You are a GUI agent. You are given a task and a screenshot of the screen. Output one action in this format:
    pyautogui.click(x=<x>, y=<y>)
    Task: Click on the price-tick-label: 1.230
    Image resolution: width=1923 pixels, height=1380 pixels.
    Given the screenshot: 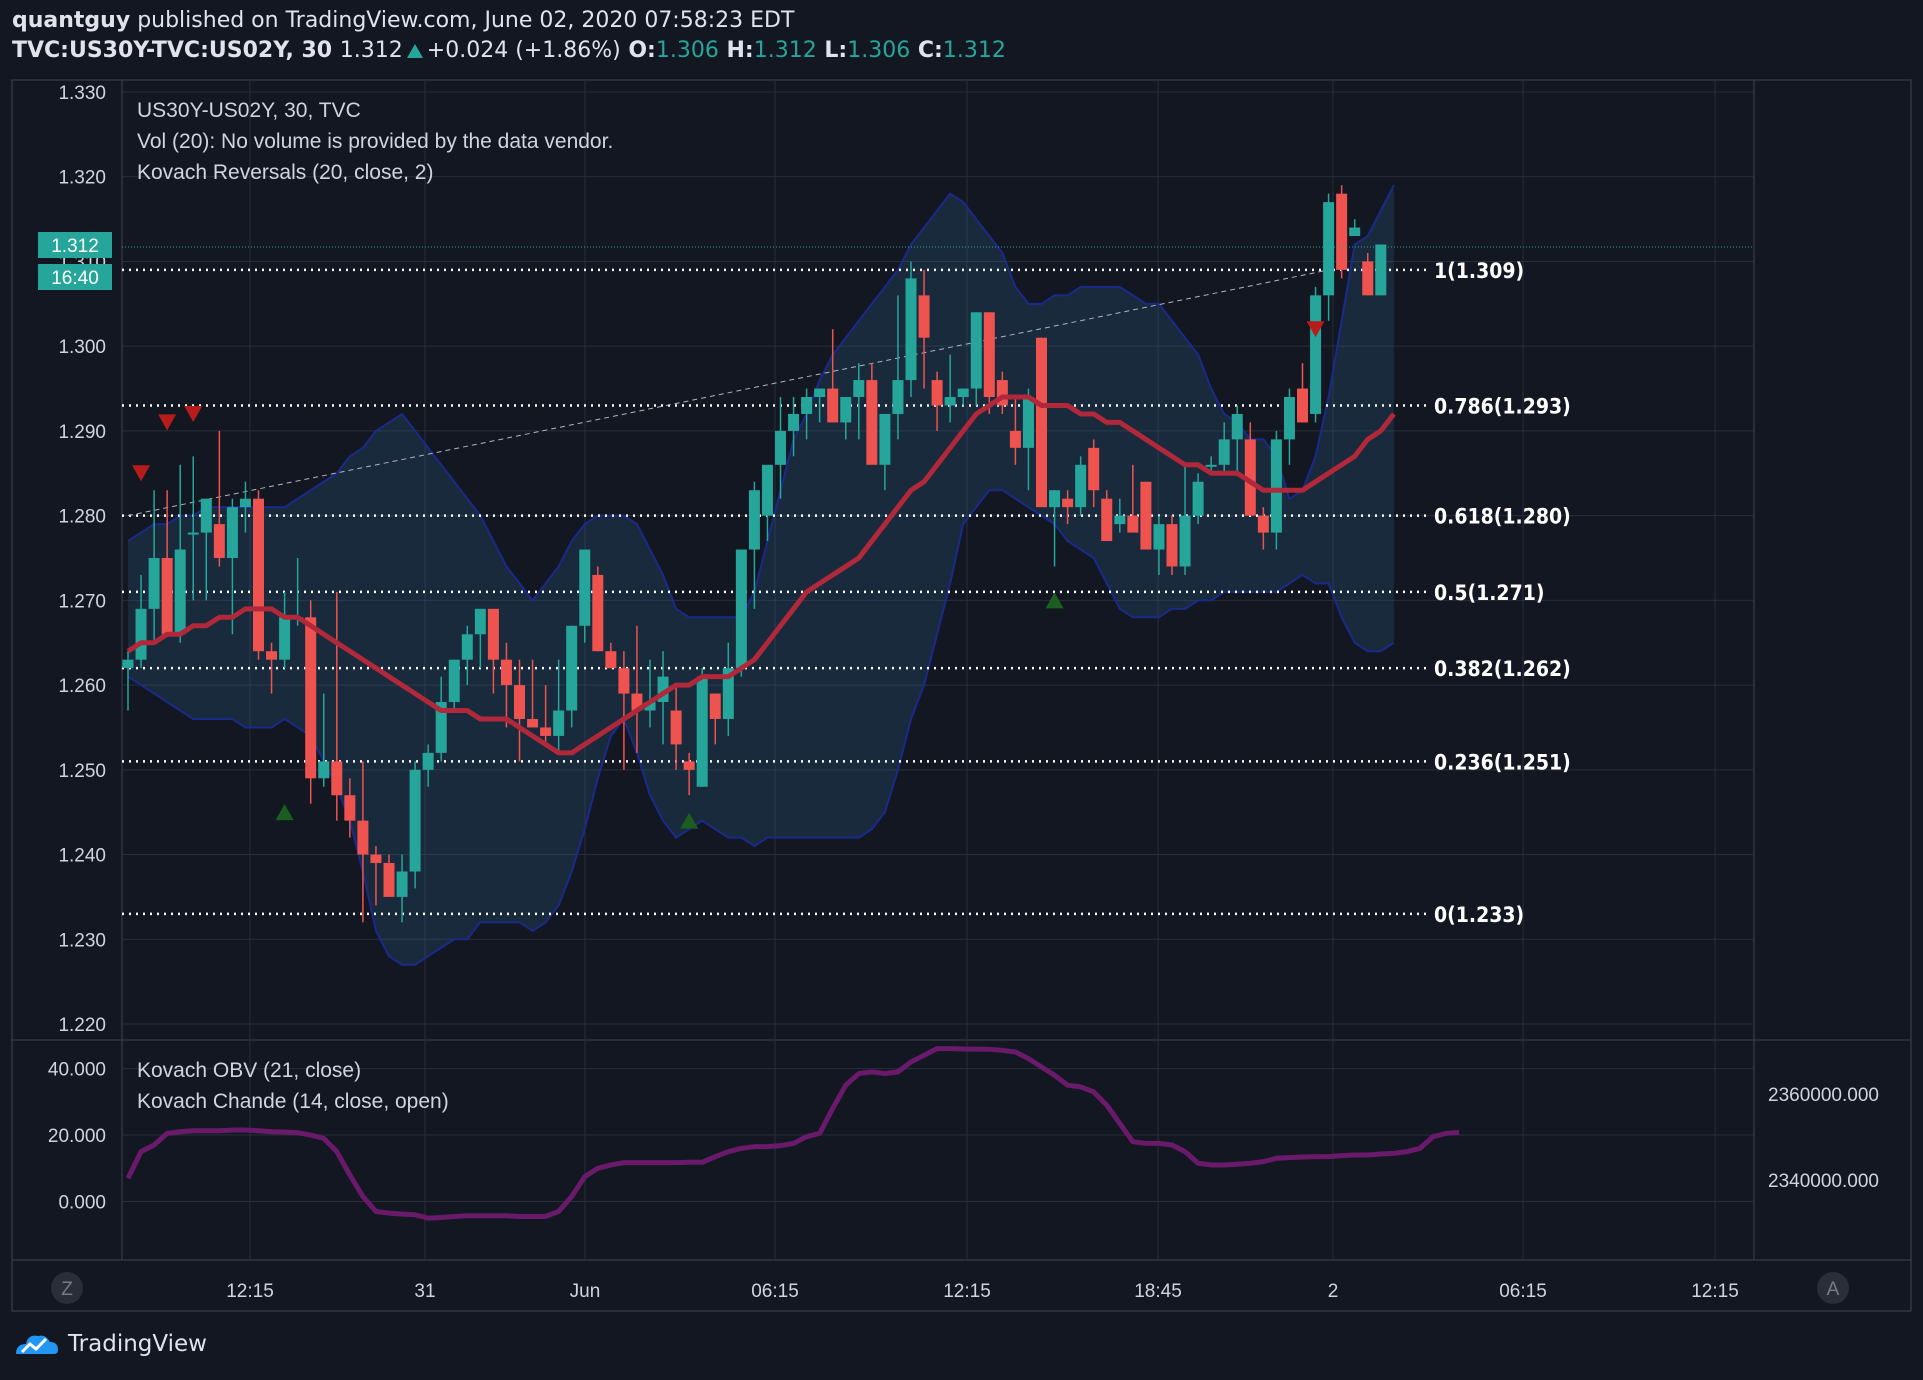 What is the action you would take?
    pyautogui.click(x=82, y=940)
    